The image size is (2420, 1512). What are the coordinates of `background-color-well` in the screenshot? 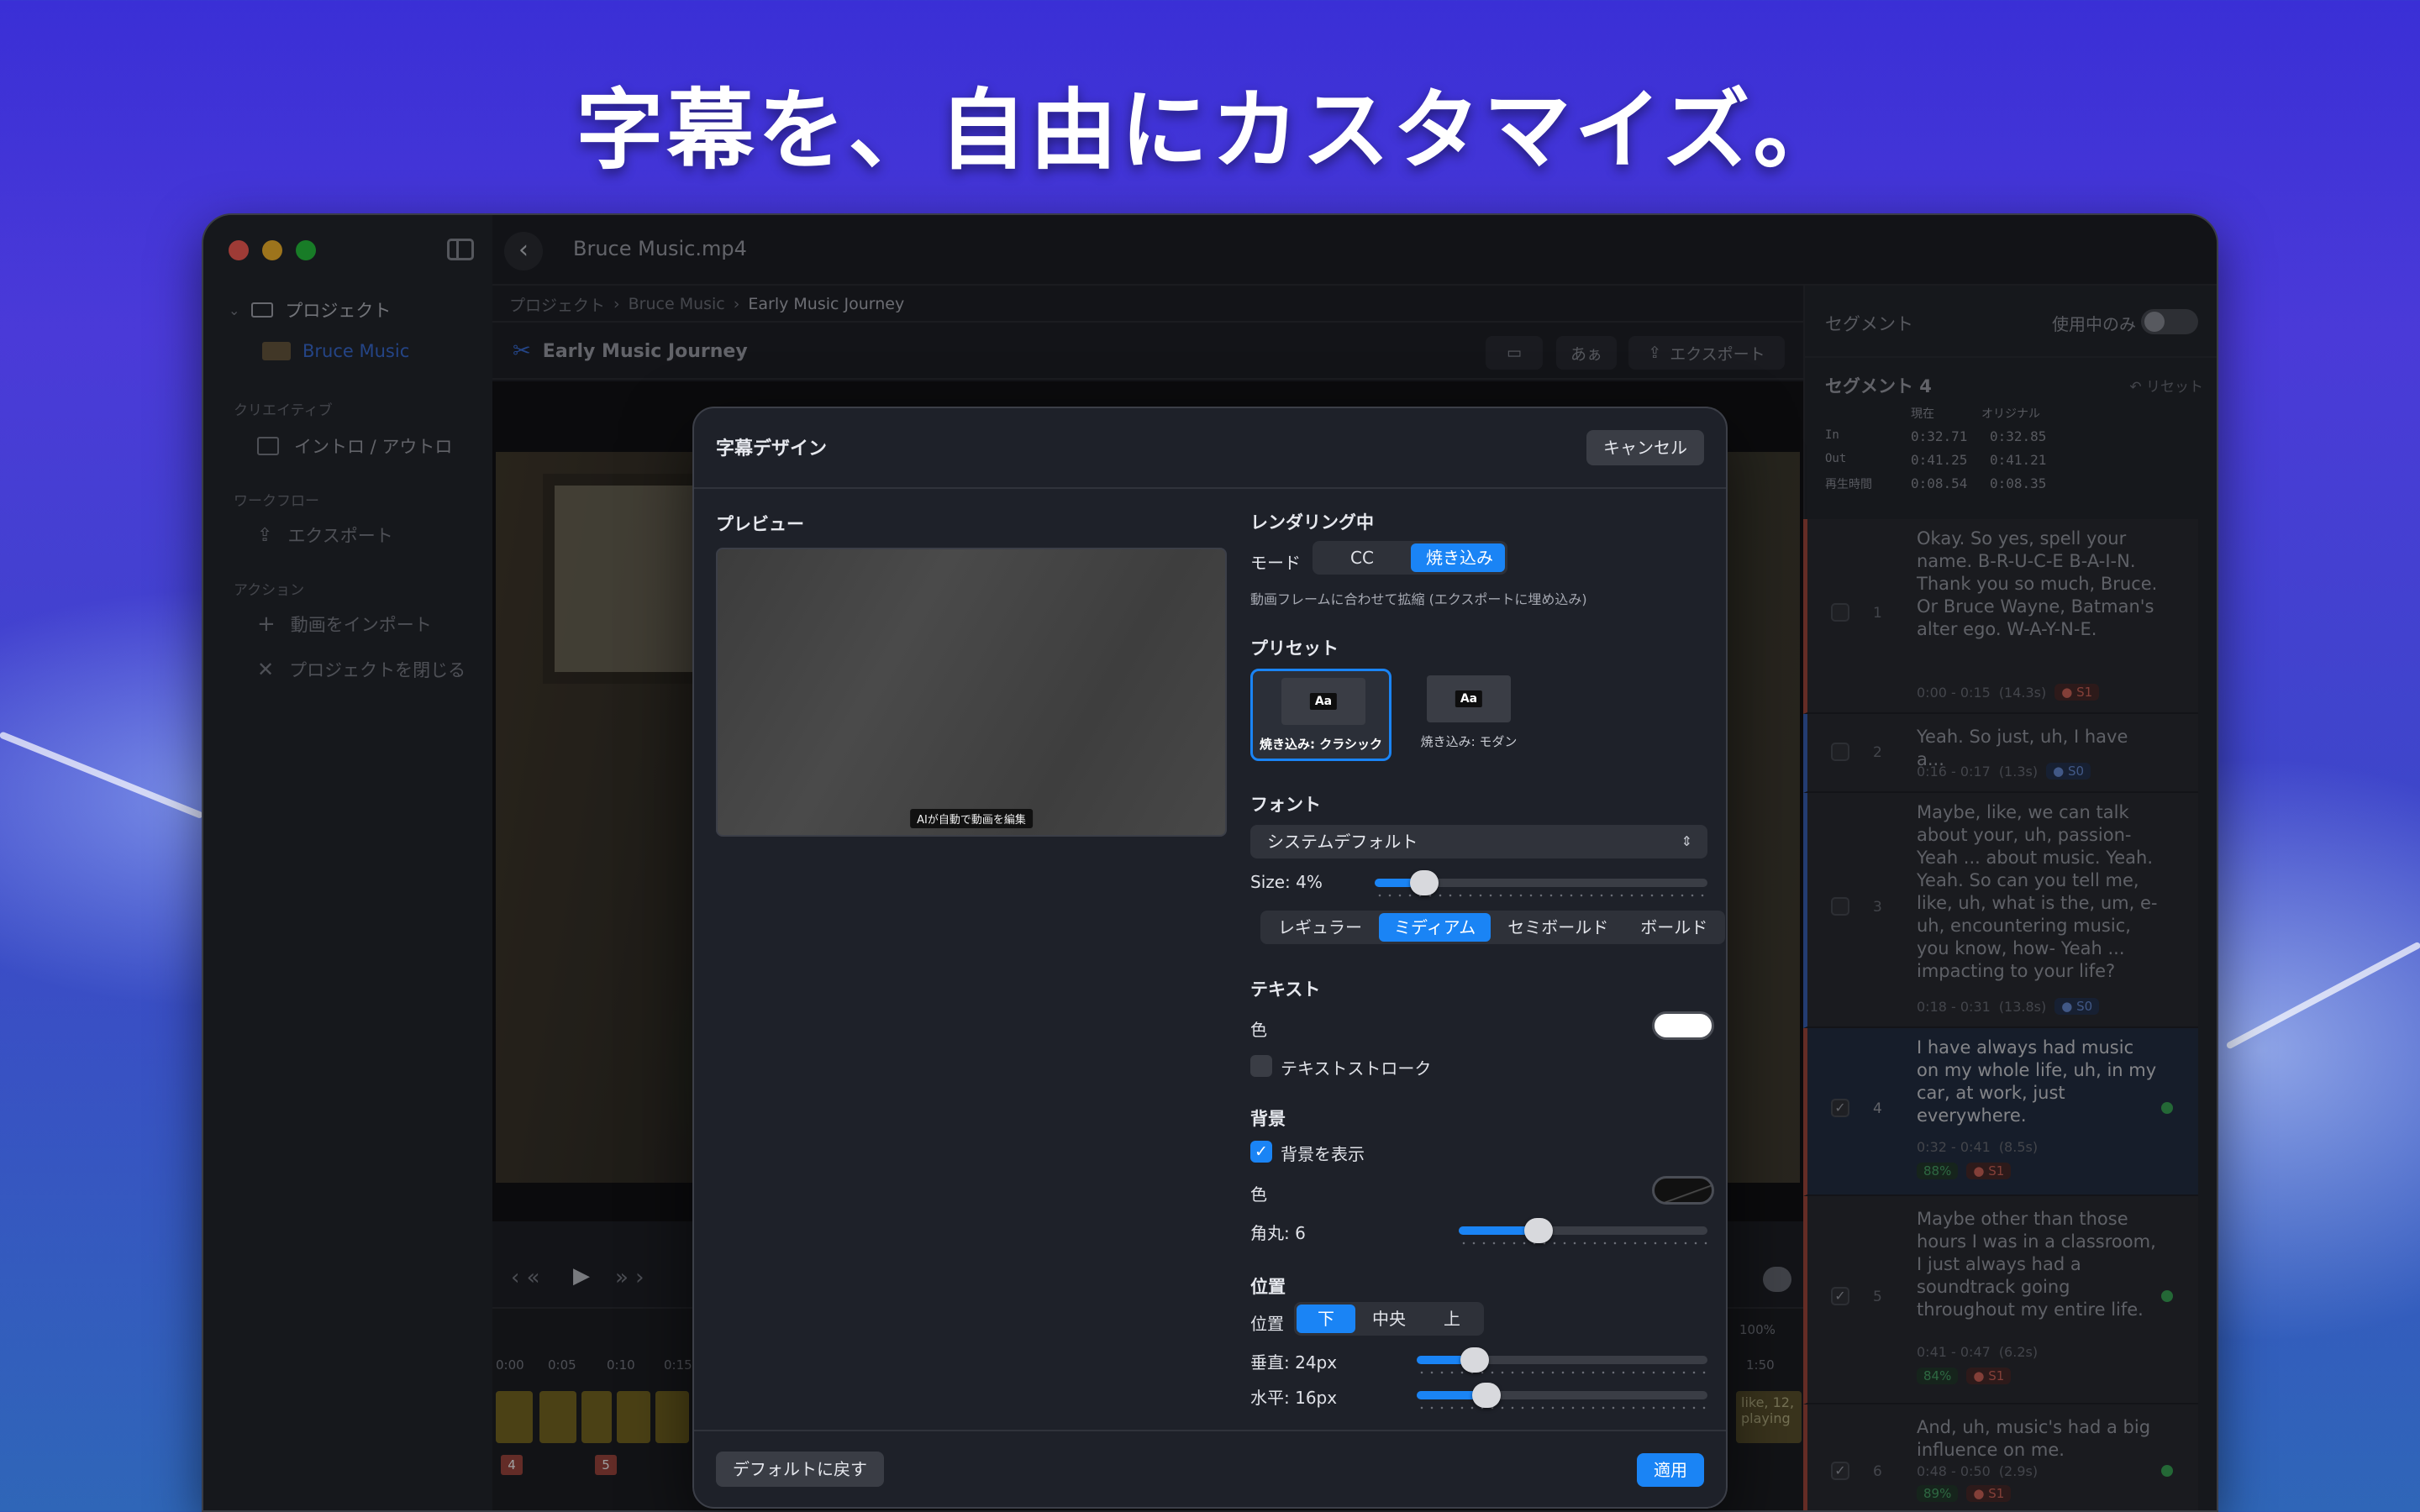 It's located at (1683, 1190).